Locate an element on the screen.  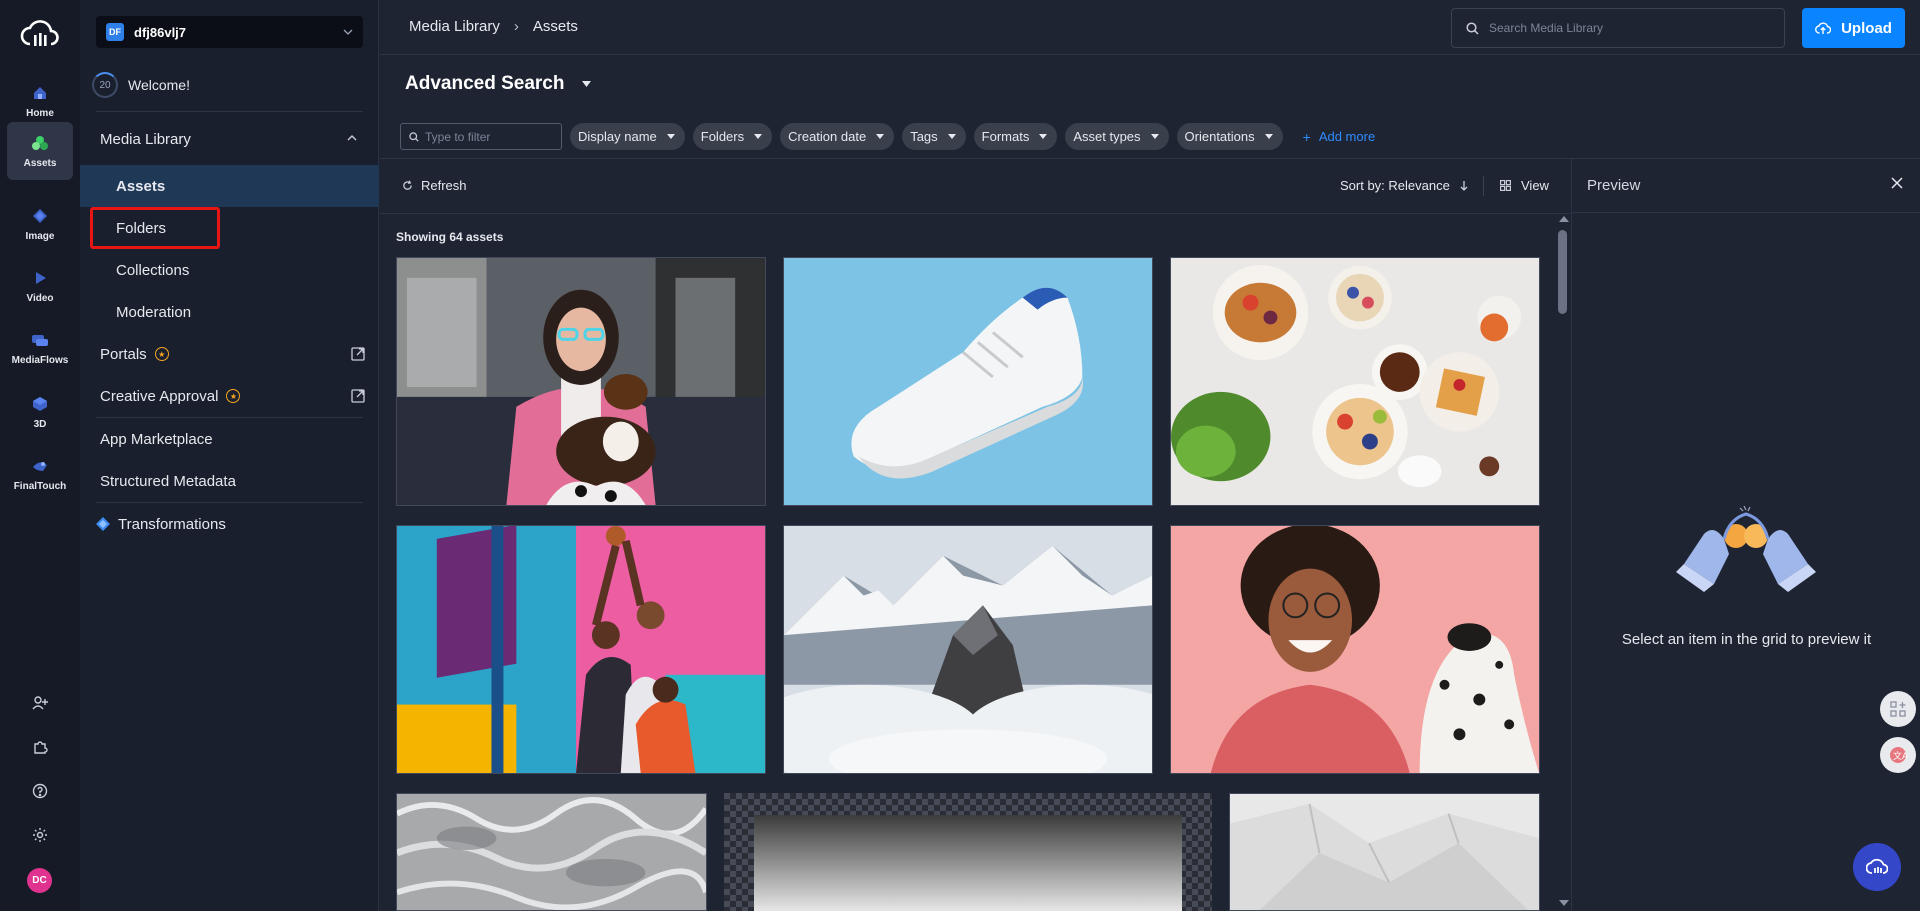
asset-thumbnail-sneaker is located at coordinates (968, 381).